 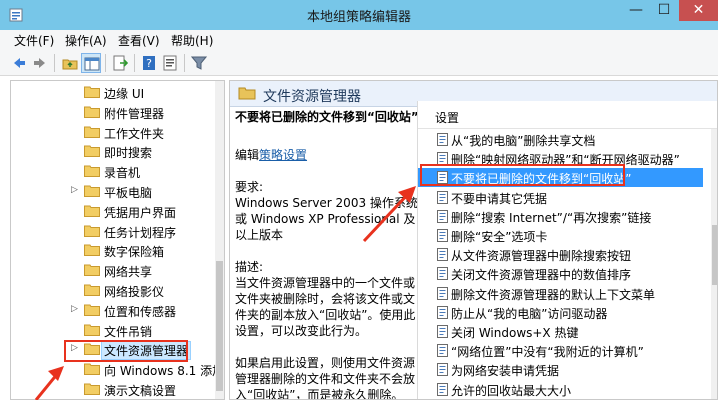 I want to click on tree-item: 演示文稿设置, so click(x=111, y=389).